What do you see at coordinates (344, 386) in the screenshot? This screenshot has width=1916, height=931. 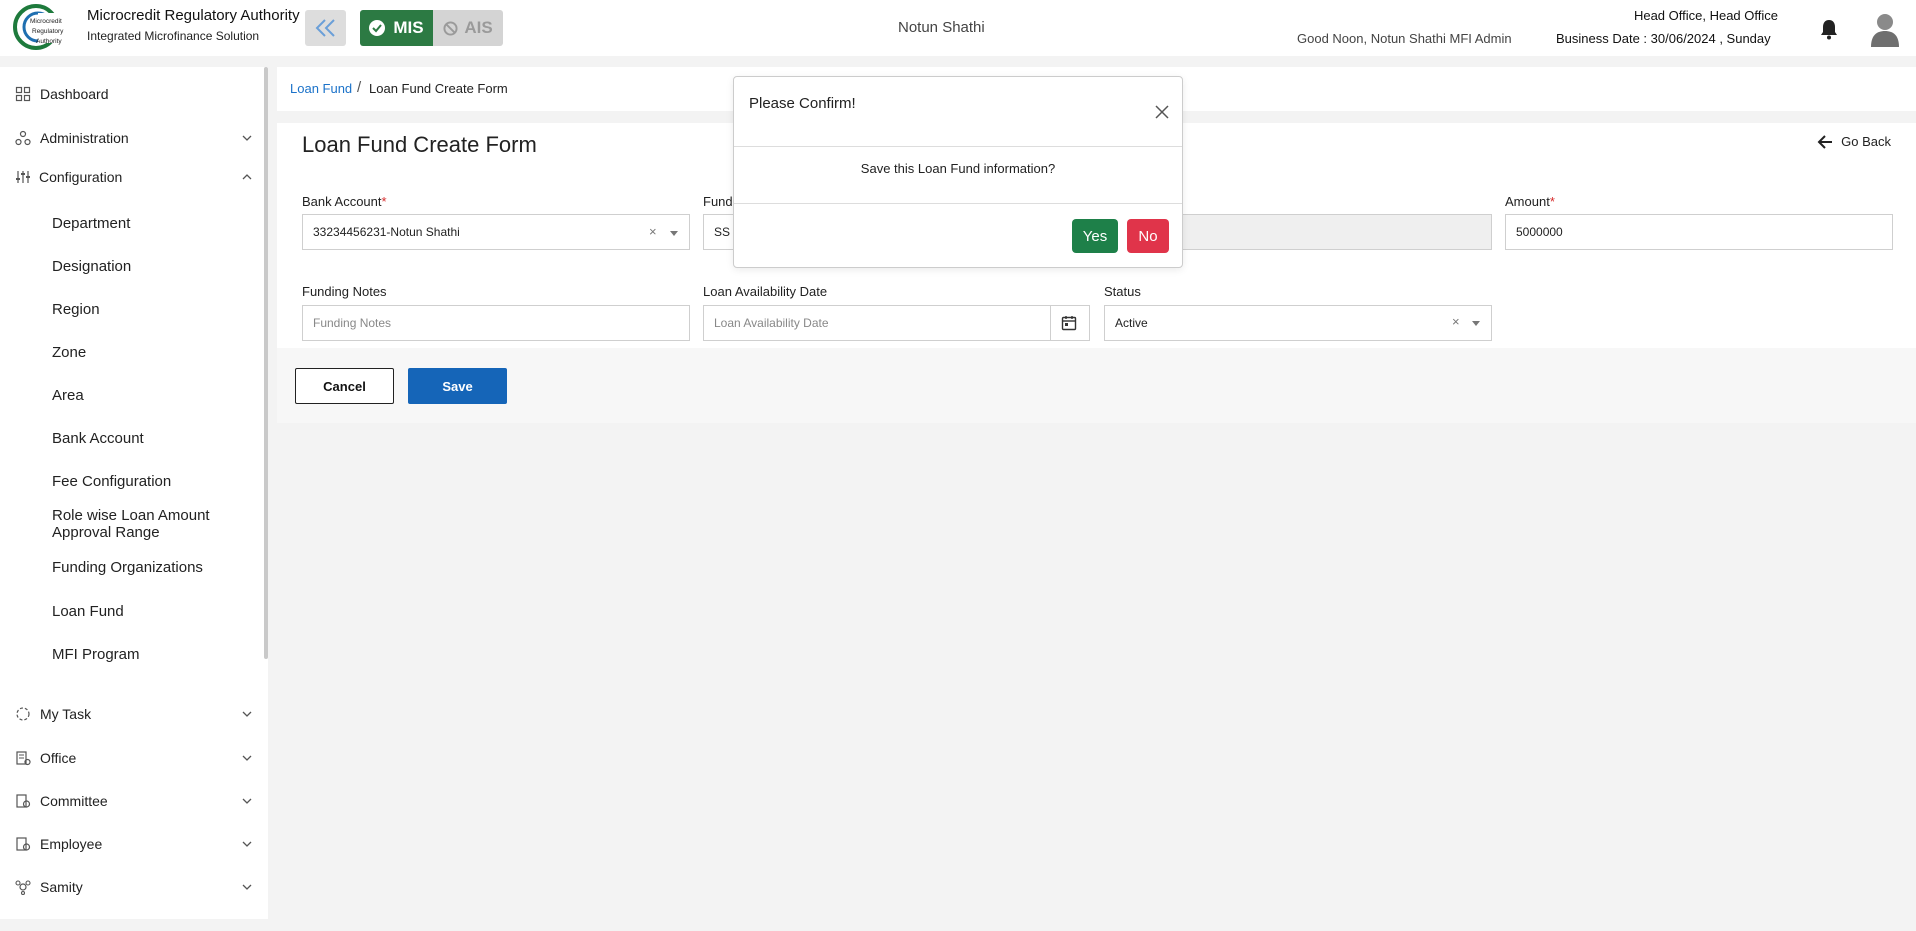 I see `cancel-button: Cancel` at bounding box center [344, 386].